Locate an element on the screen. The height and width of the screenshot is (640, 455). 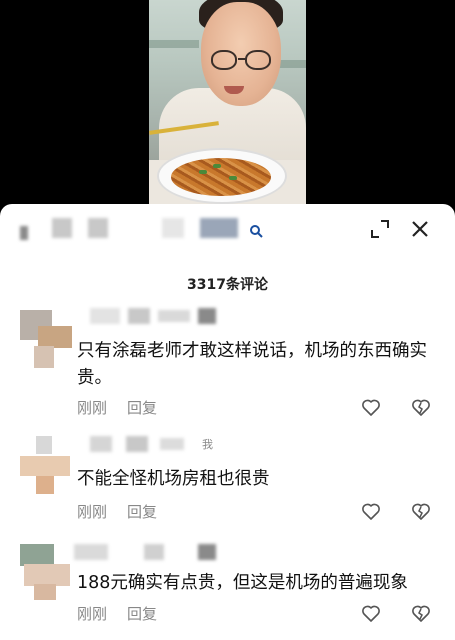
glasses-bridge is located at coordinates (242, 59).